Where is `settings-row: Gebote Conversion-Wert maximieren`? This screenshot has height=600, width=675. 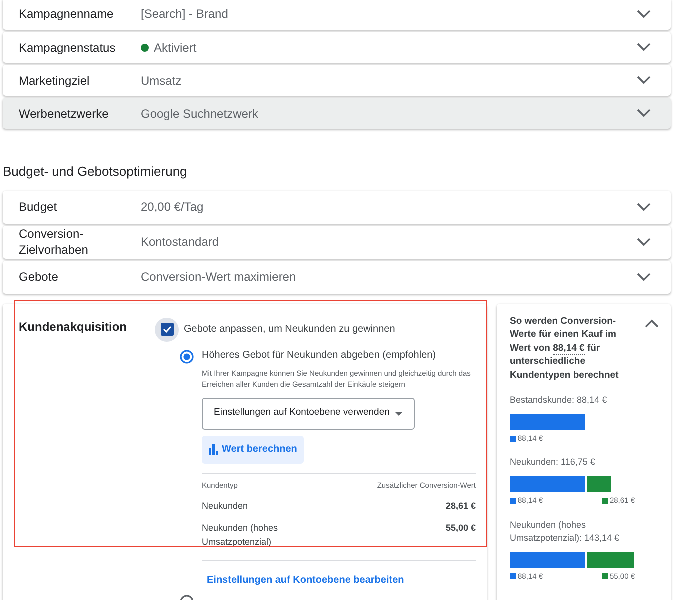 settings-row: Gebote Conversion-Wert maximieren is located at coordinates (337, 277).